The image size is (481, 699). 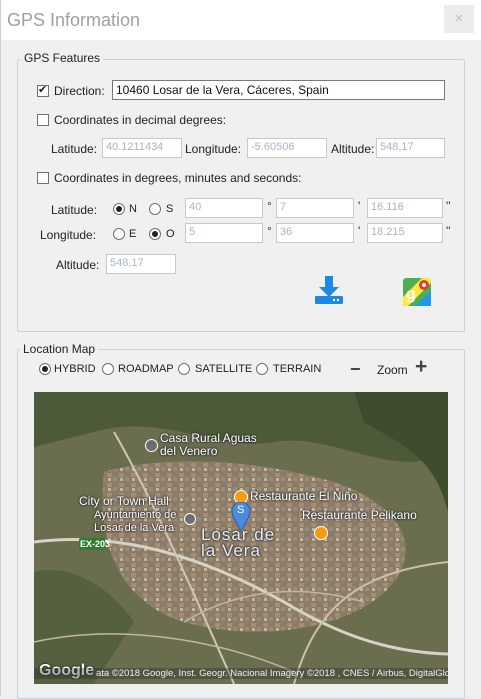 I want to click on roadmap-radio, so click(x=108, y=369).